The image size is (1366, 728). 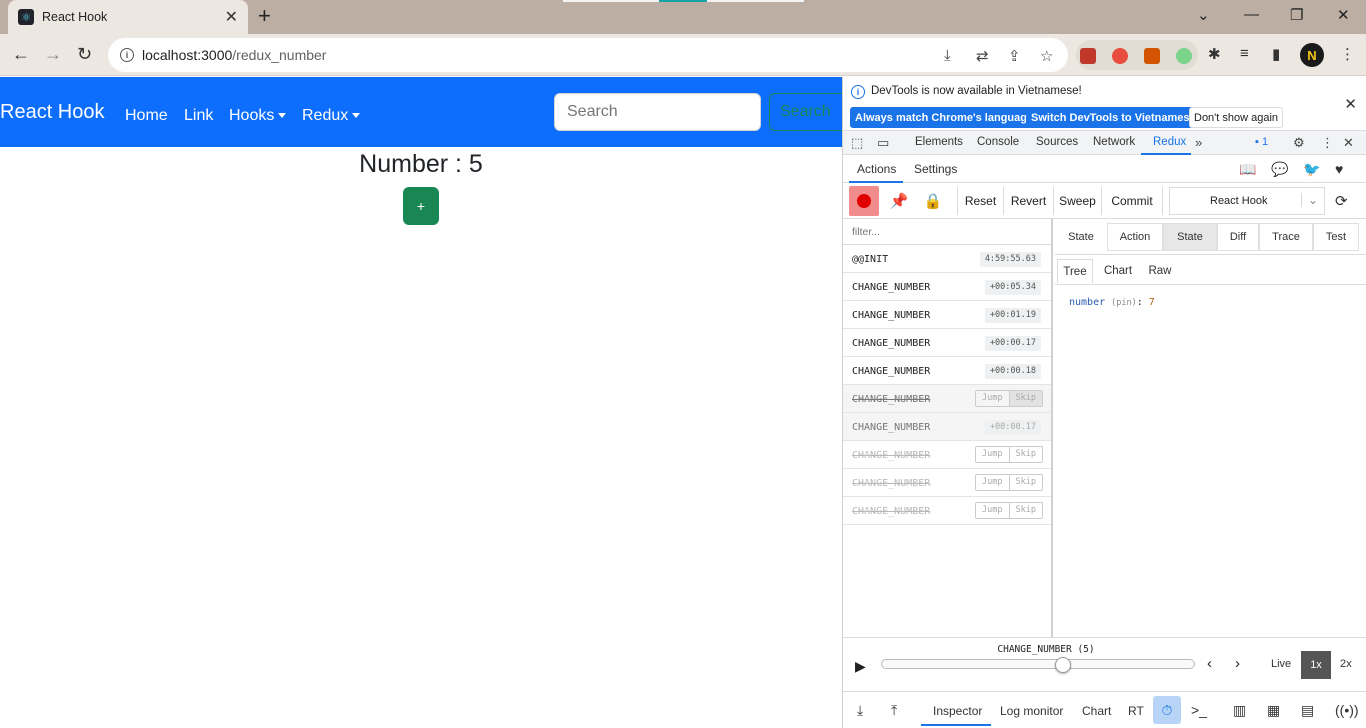 What do you see at coordinates (21, 54) in the screenshot?
I see `back-arrow-icon: ←` at bounding box center [21, 54].